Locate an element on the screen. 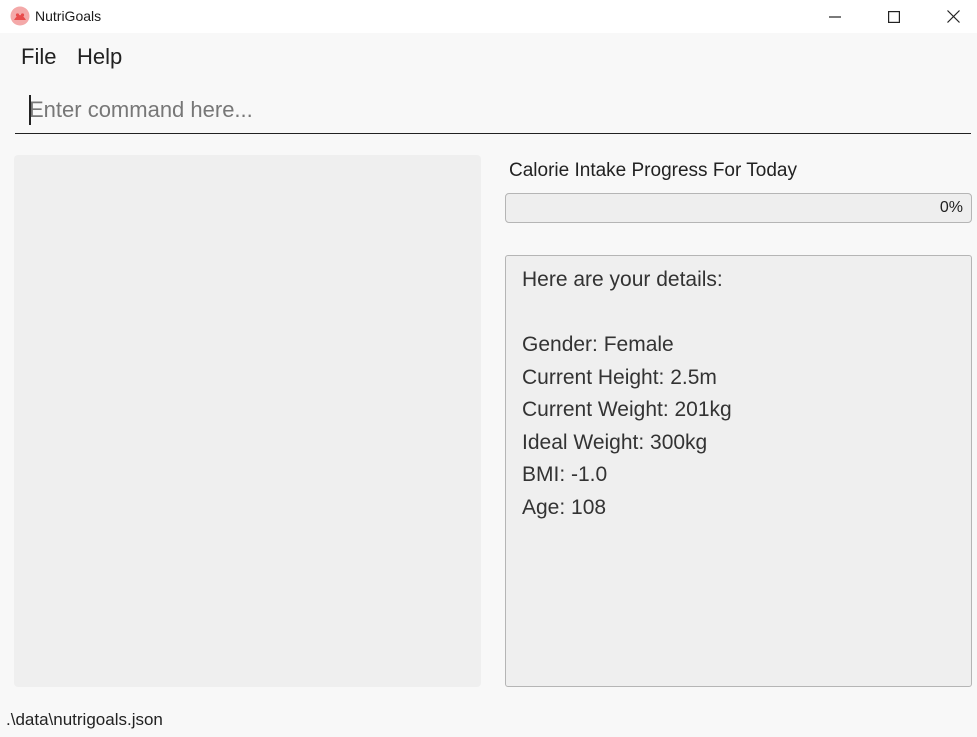 The height and width of the screenshot is (737, 977). minimize-button is located at coordinates (835, 16).